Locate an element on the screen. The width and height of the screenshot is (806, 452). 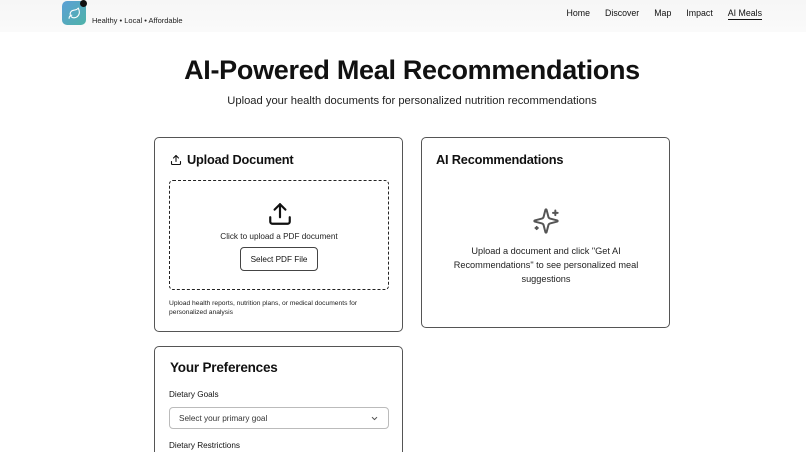
ai-card-header: AI Recommendations is located at coordinates (499, 159).